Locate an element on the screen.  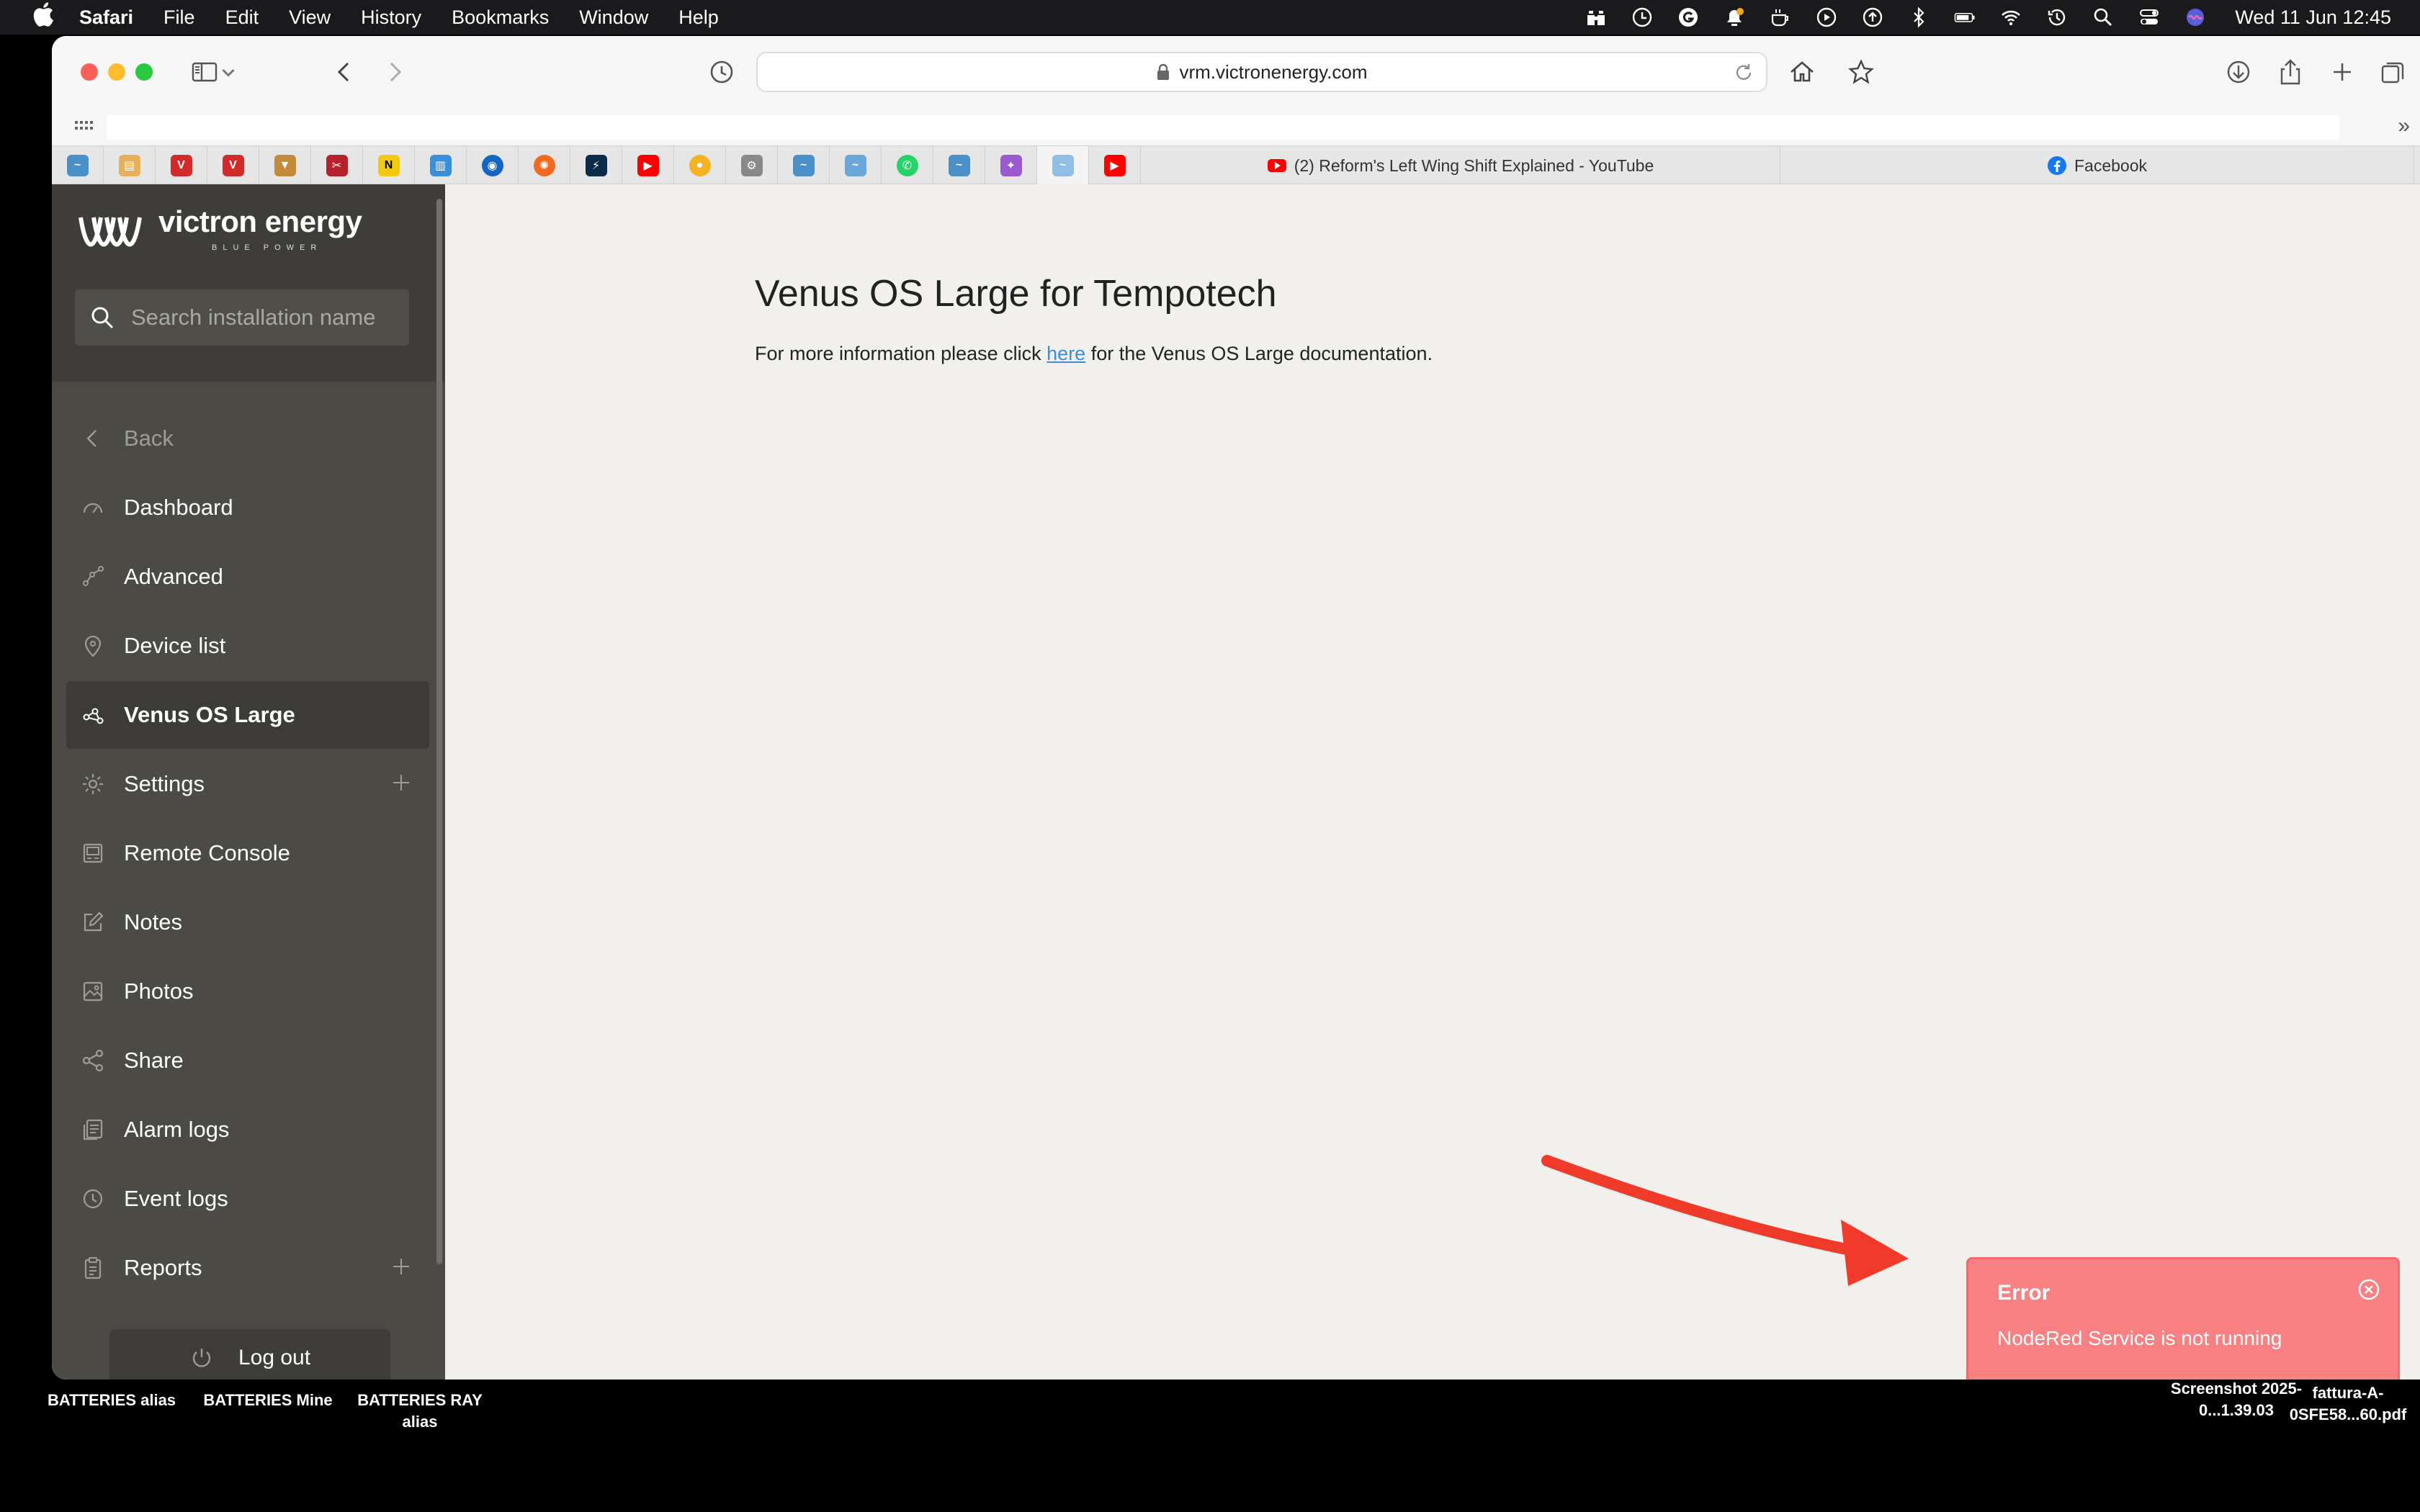
forward-arrow-icon is located at coordinates (395, 72).